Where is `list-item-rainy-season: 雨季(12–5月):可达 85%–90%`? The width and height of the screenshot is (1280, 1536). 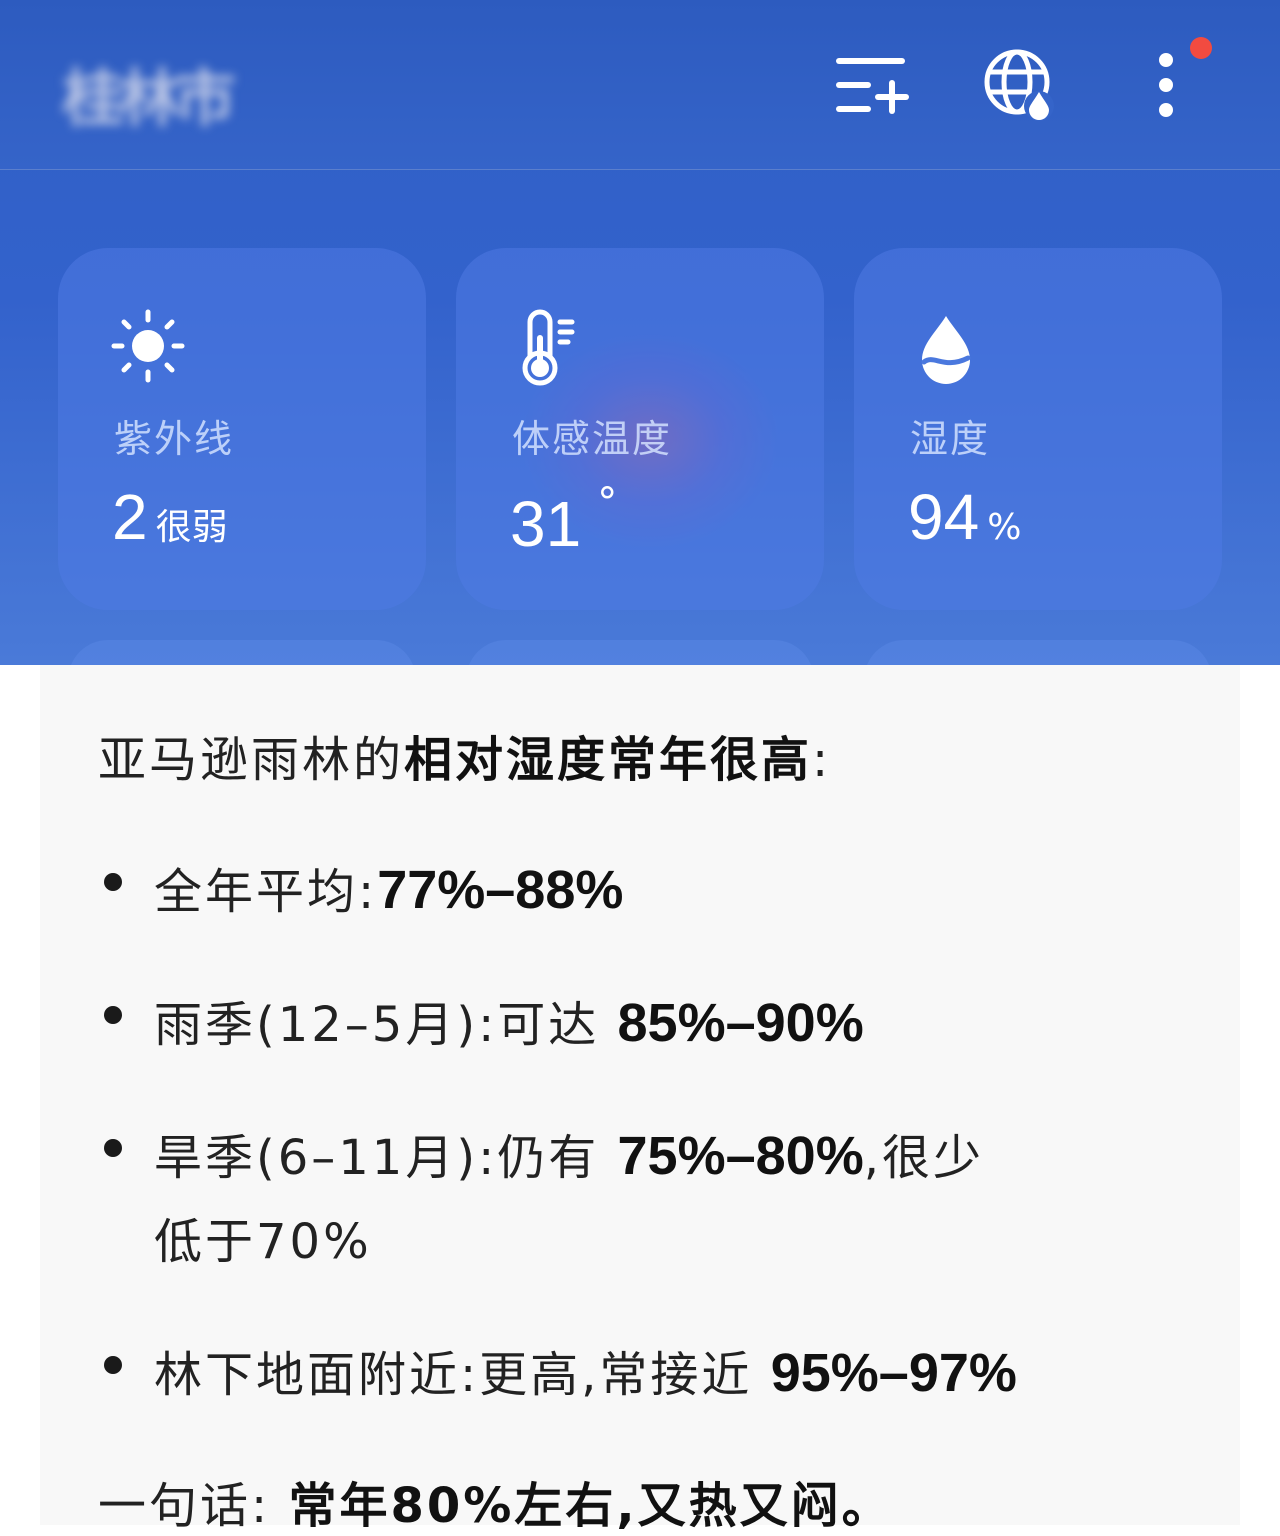 list-item-rainy-season: 雨季(12–5月):可达 85%–90% is located at coordinates (509, 1020).